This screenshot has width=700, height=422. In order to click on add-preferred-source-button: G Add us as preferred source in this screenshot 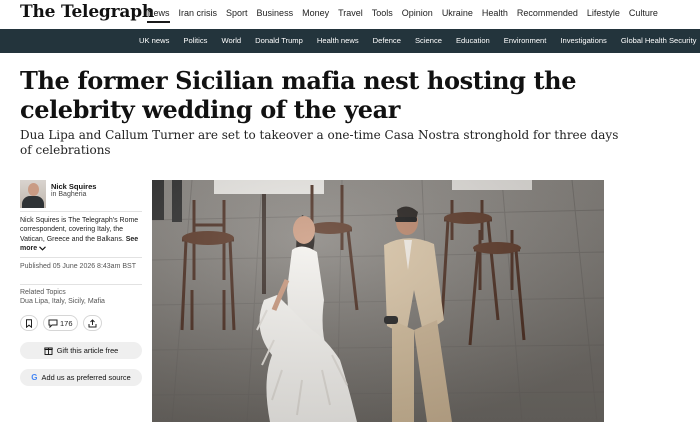, I will do `click(81, 377)`.